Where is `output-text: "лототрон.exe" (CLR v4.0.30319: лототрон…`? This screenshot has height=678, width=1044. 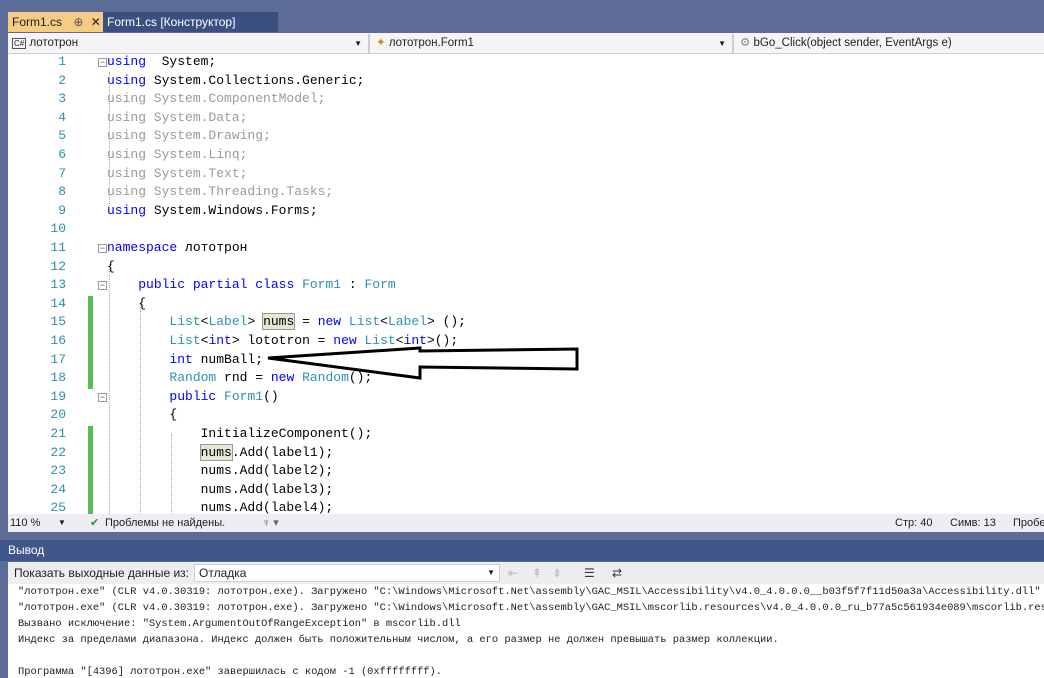 output-text: "лототрон.exe" (CLR v4.0.30319: лототрон… is located at coordinates (526, 631).